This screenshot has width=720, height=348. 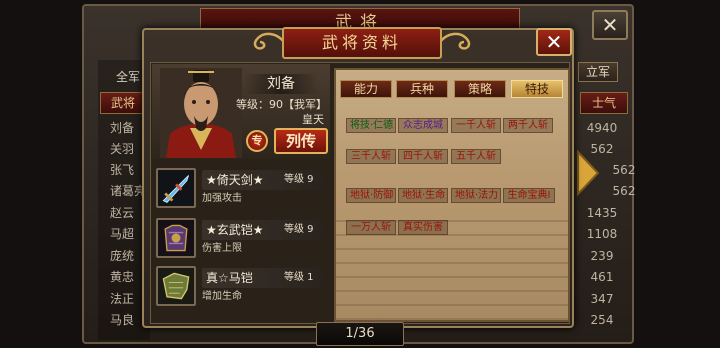 I want to click on background-list-header-name: 武将, so click(x=124, y=103).